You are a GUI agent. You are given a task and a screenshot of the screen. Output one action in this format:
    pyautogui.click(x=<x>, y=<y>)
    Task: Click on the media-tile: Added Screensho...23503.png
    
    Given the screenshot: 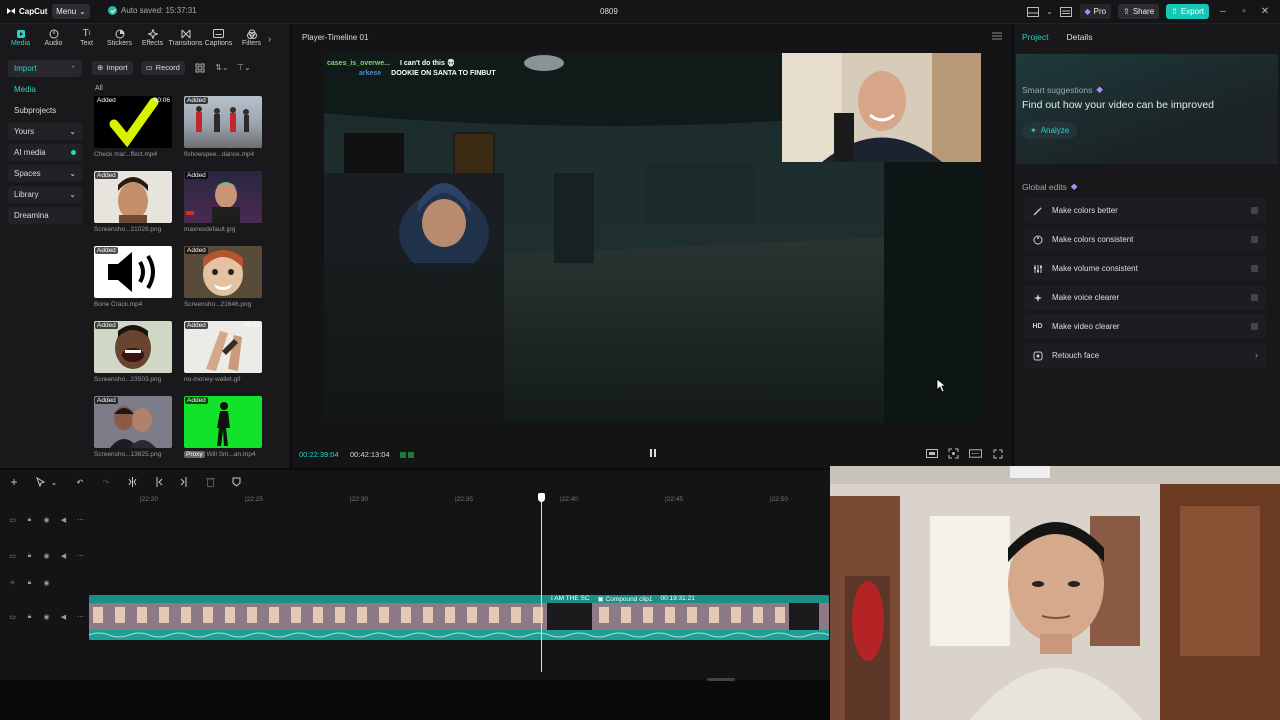 What is the action you would take?
    pyautogui.click(x=133, y=355)
    